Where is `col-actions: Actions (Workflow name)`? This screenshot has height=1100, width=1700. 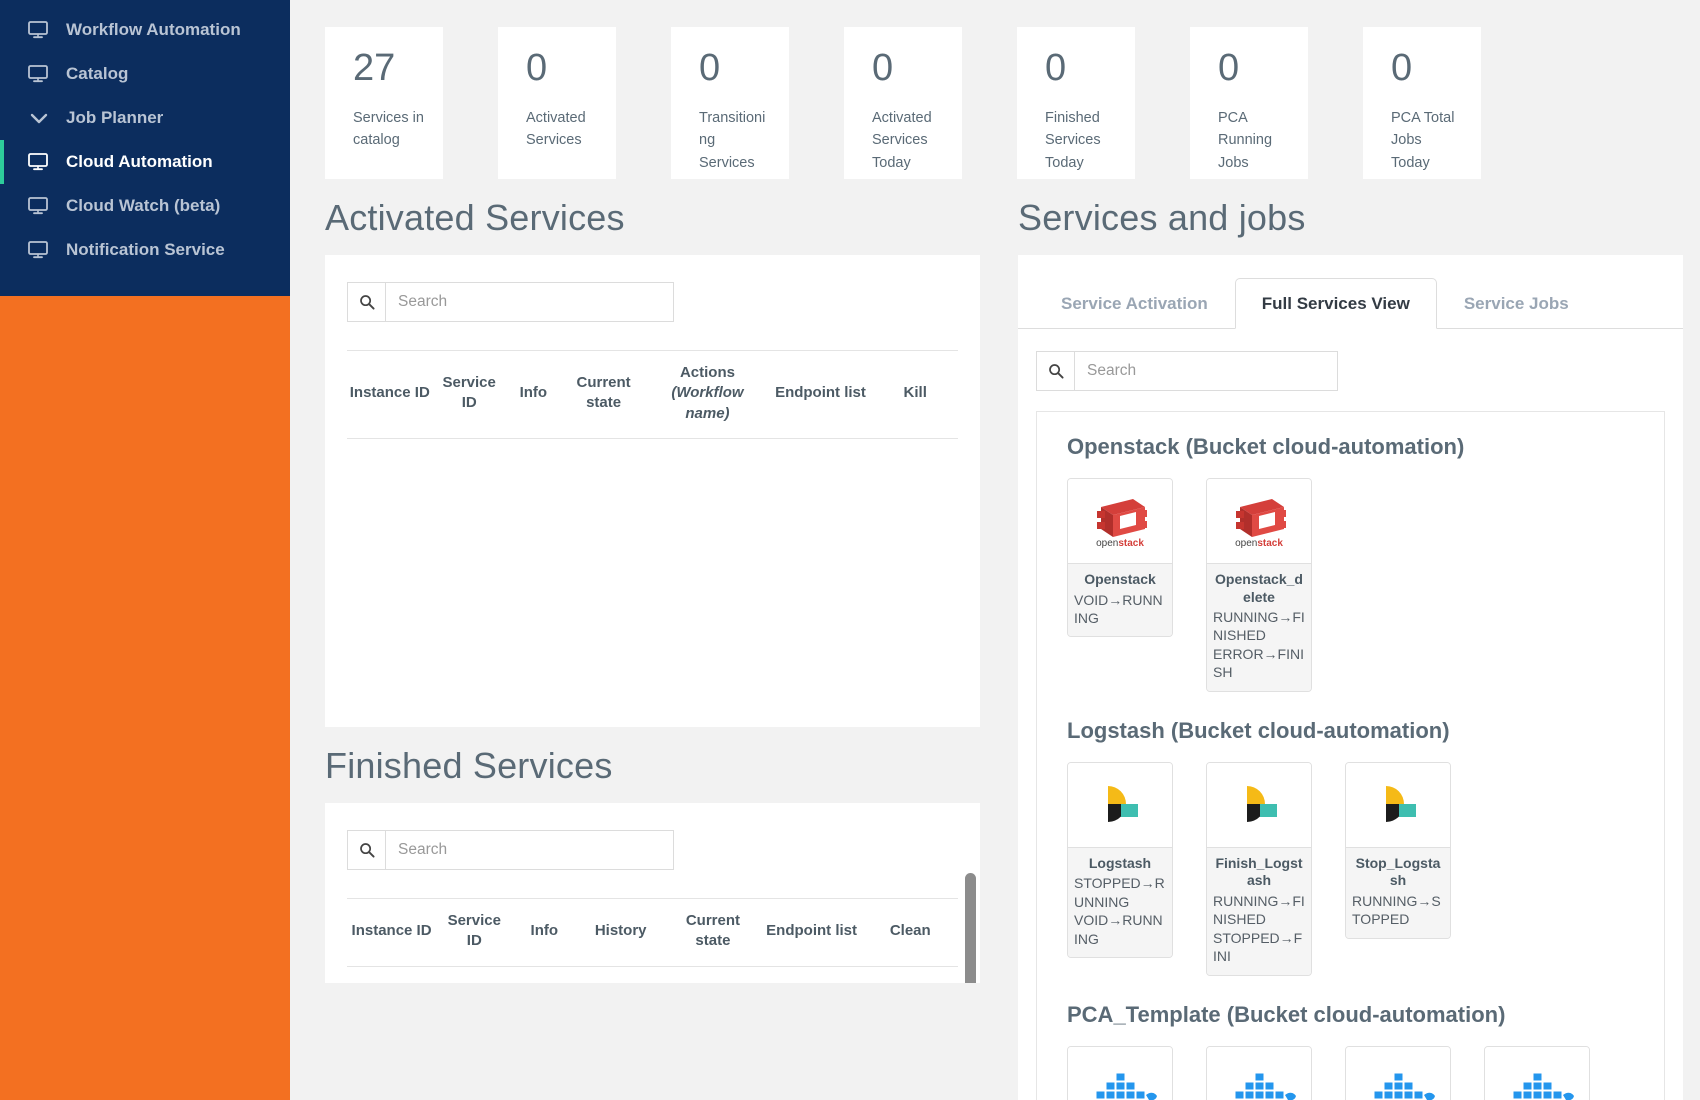 col-actions: Actions (Workflow name) is located at coordinates (707, 394).